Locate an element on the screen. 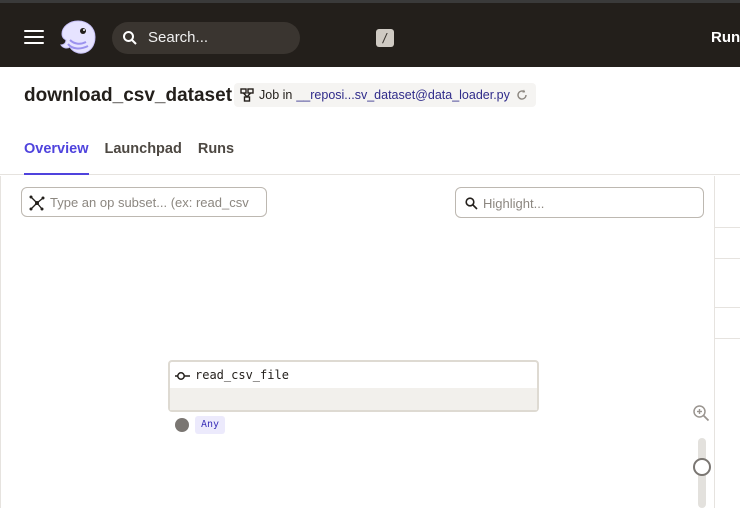 The image size is (740, 508). top-navigation-bar: Search... / Runs is located at coordinates (370, 33).